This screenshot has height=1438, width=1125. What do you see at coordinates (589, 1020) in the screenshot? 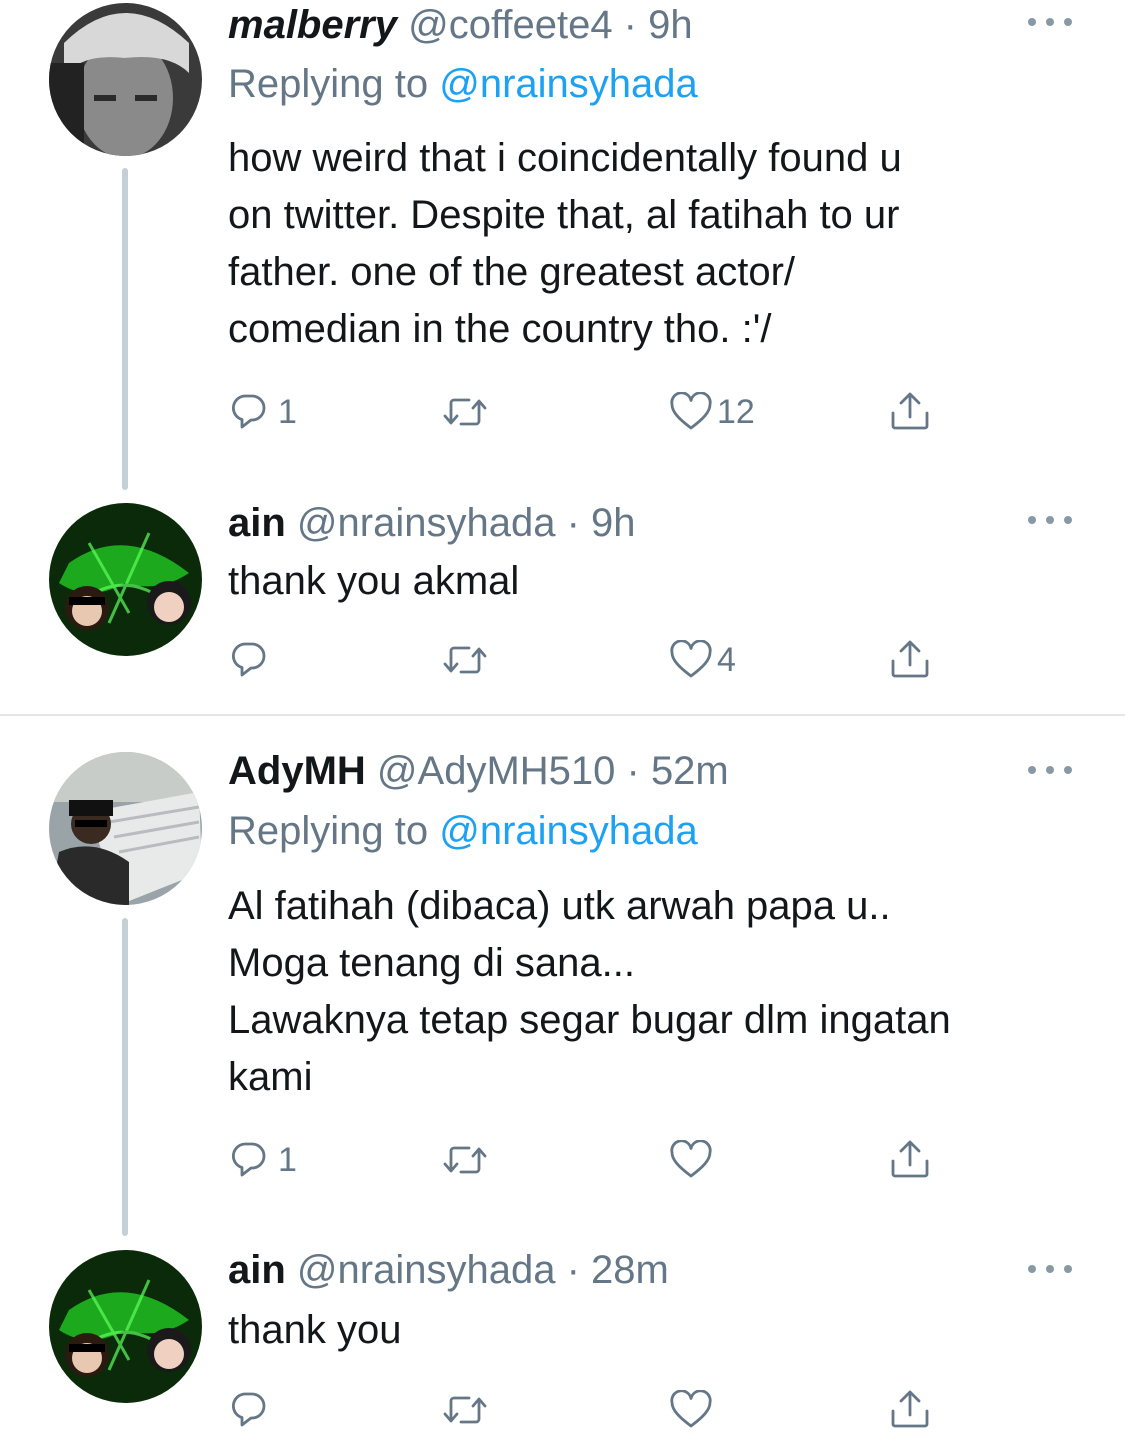
I see `text-line: Lawaknya tetap segar bugar dlm ingatan` at bounding box center [589, 1020].